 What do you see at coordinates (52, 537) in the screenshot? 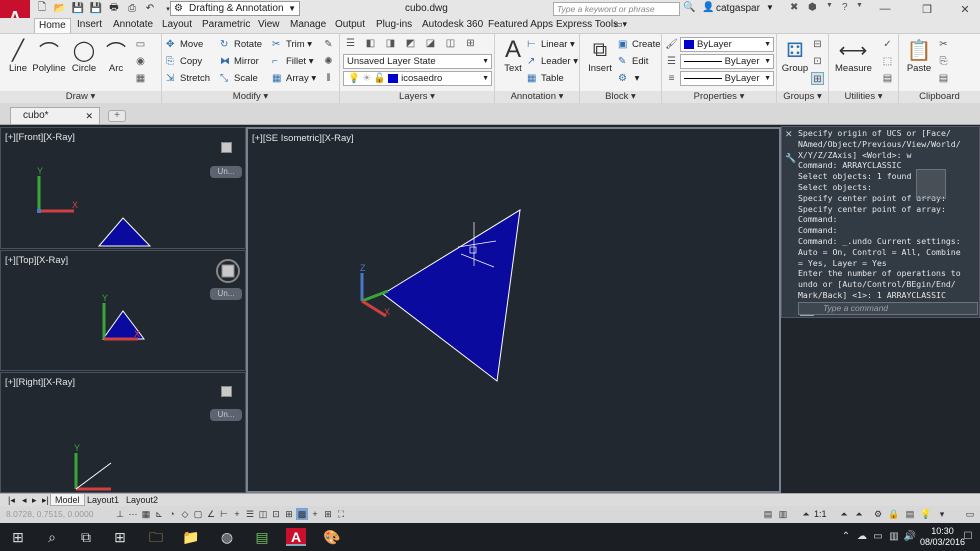
I see `cortana-search-icon: ⌕` at bounding box center [52, 537].